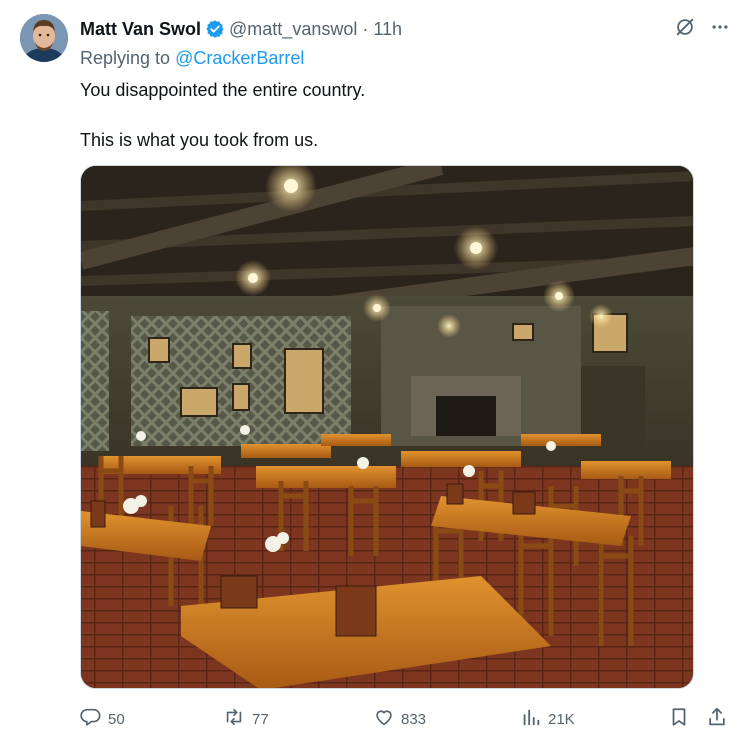 This screenshot has height=749, width=744. I want to click on tweet-actions: 50 77 833 21K, so click(405, 719).